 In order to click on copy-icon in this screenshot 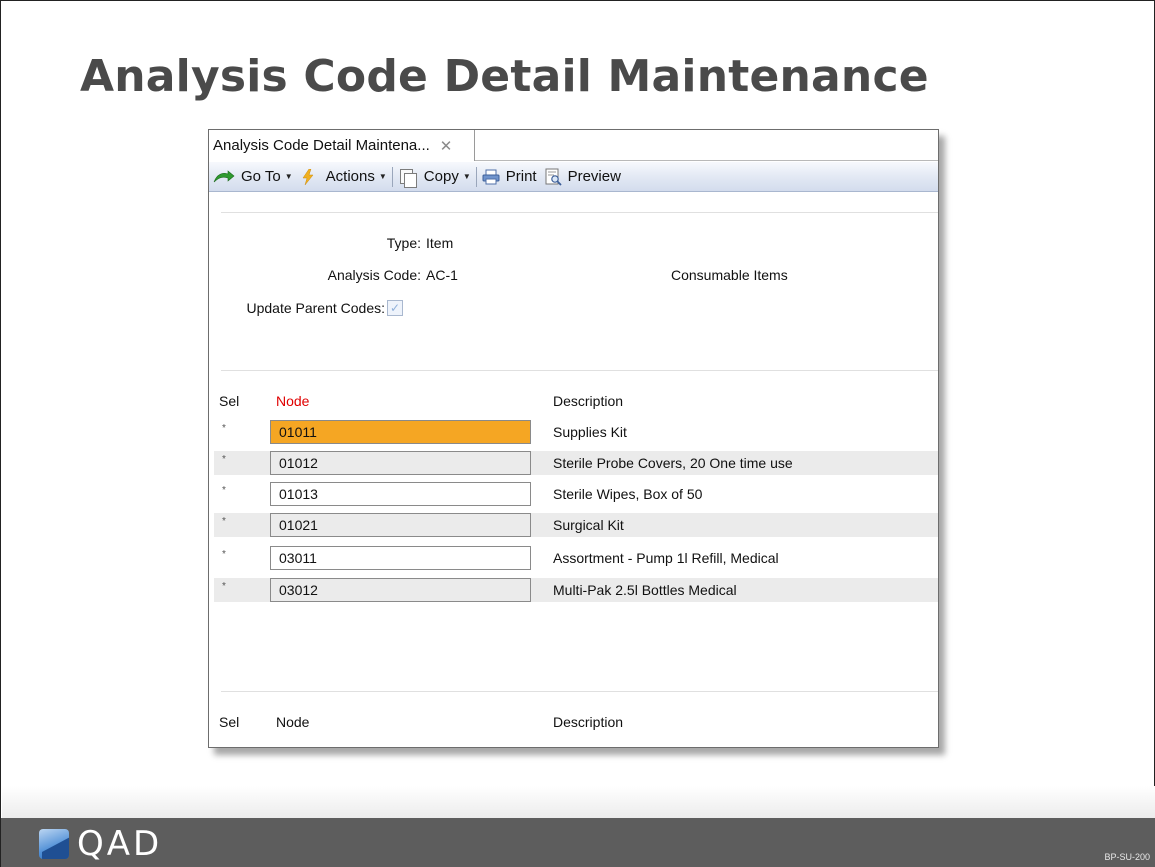, I will do `click(407, 178)`.